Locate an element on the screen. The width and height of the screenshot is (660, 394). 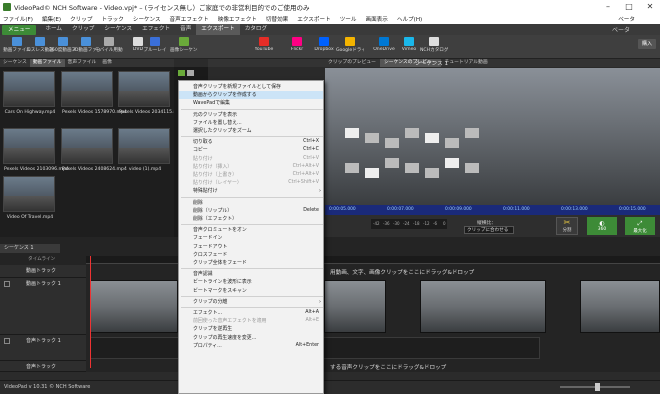
context-menu-item: 音声認識 is located at coordinates (251, 274).